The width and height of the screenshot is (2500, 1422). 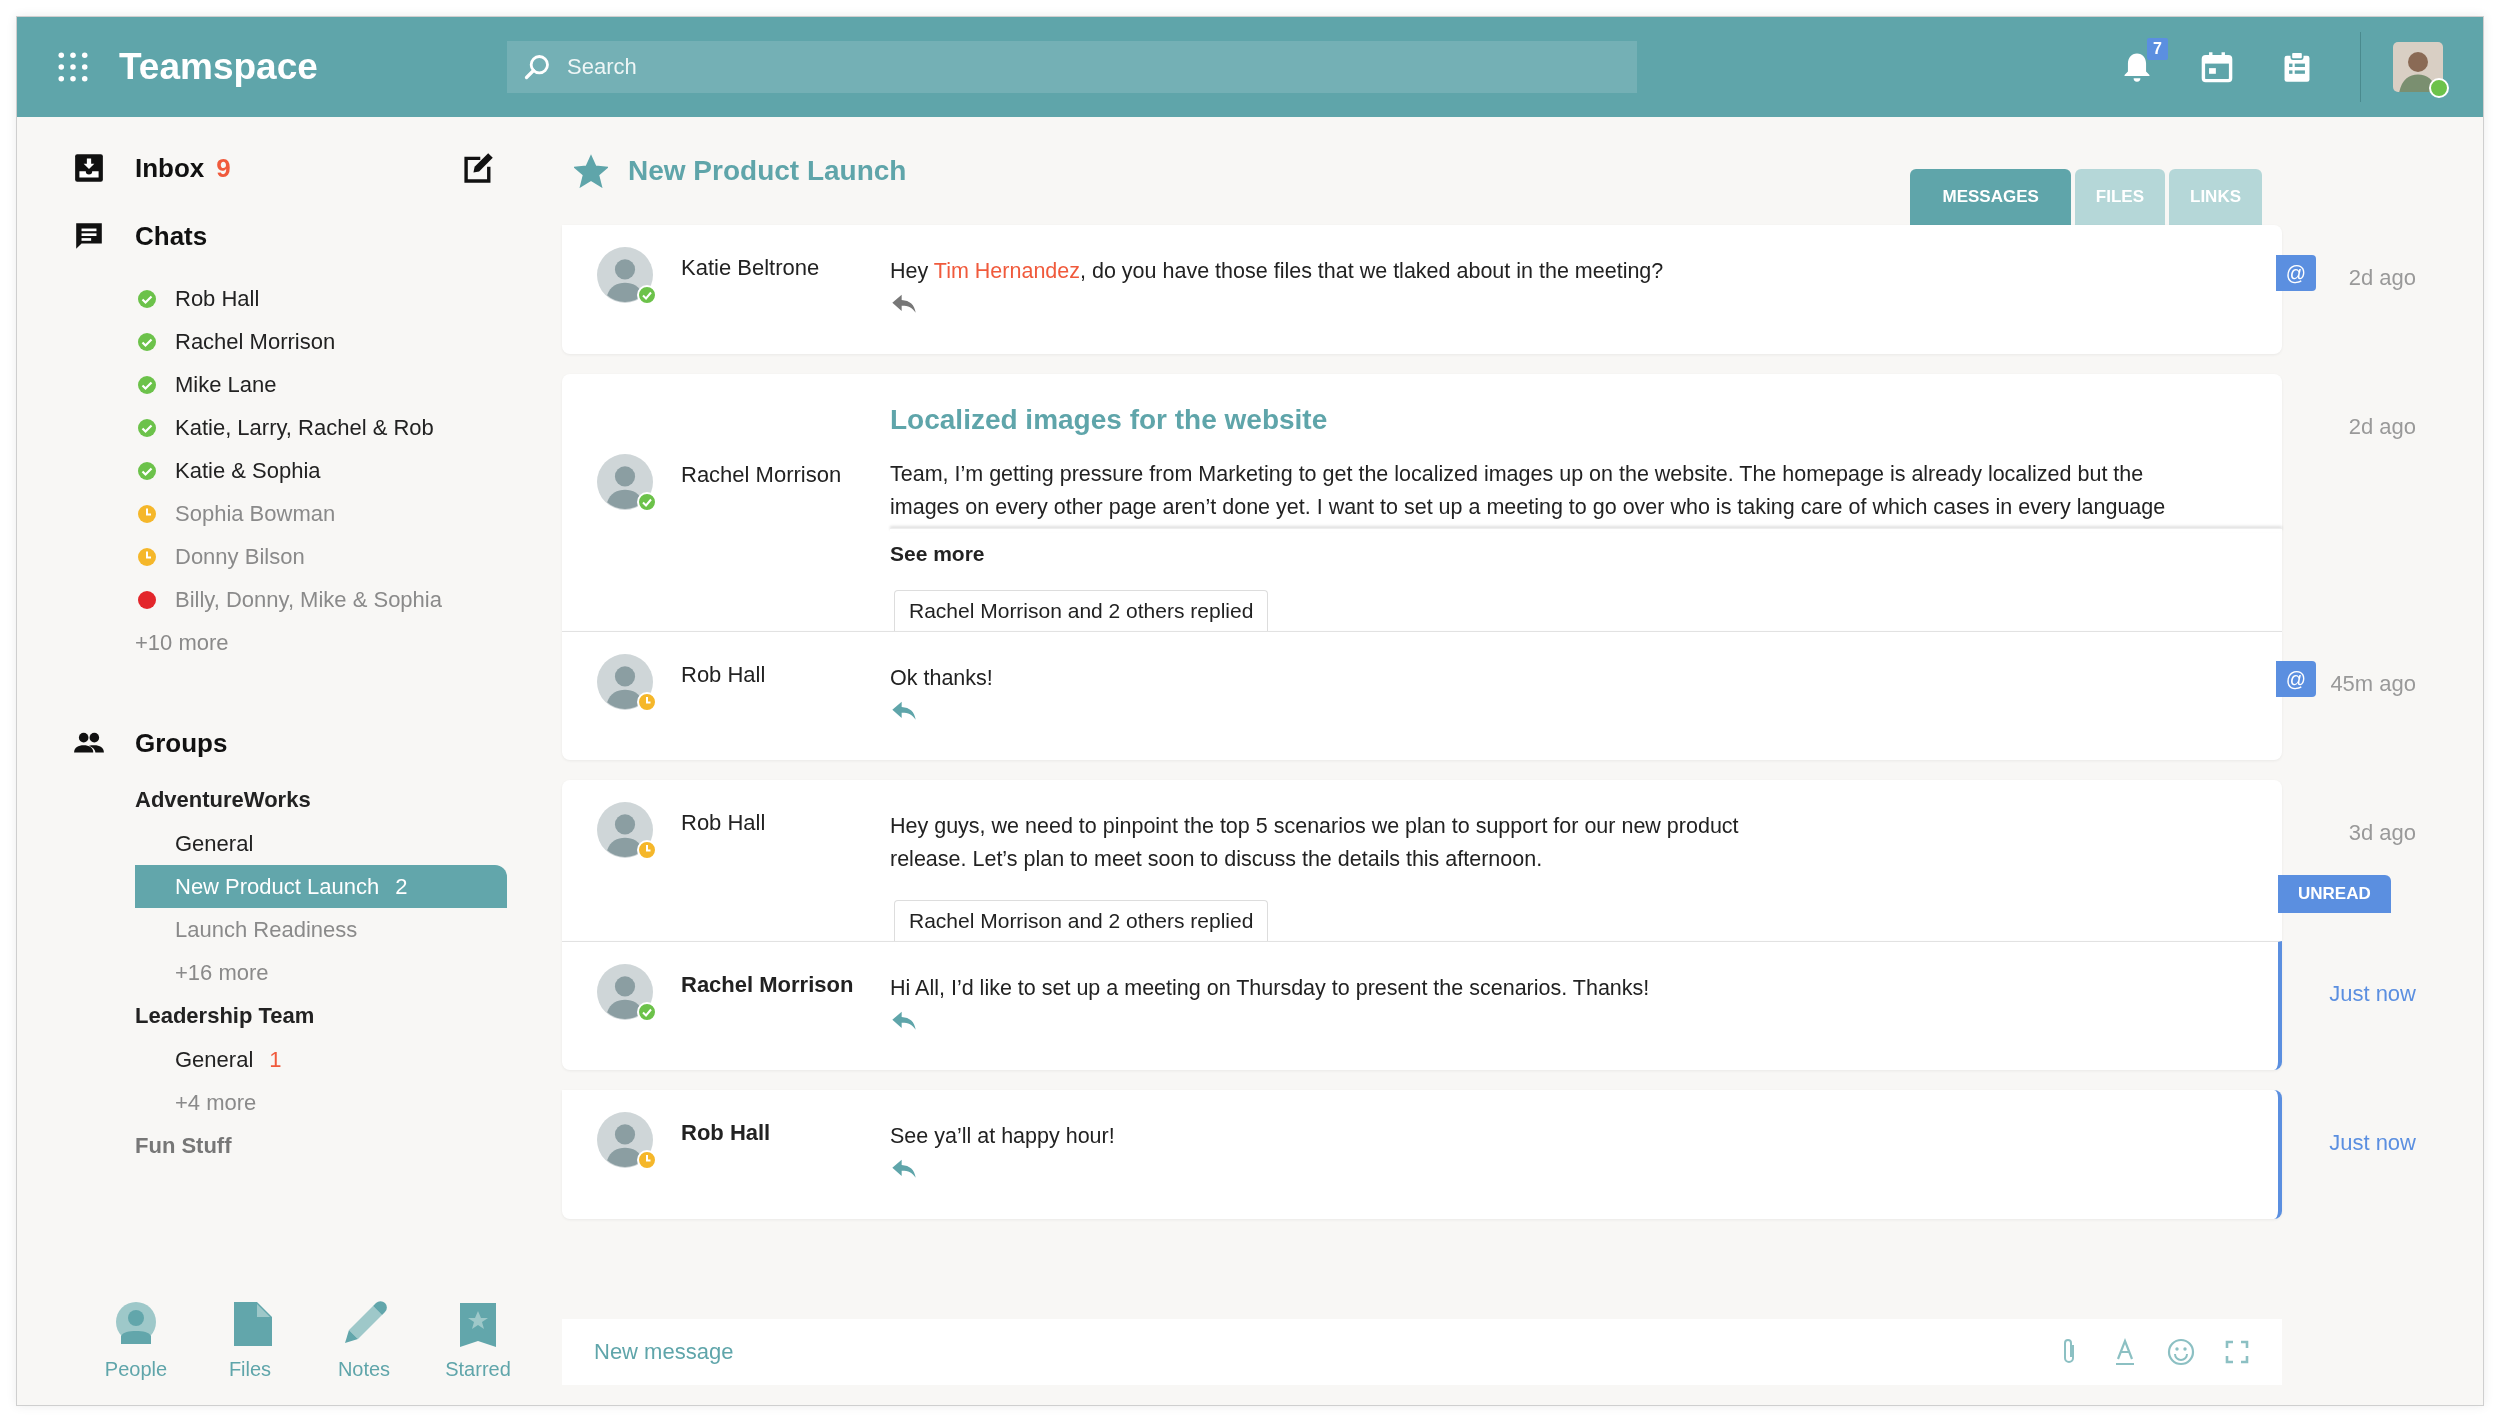 What do you see at coordinates (1072, 67) in the screenshot?
I see `search-field: Search` at bounding box center [1072, 67].